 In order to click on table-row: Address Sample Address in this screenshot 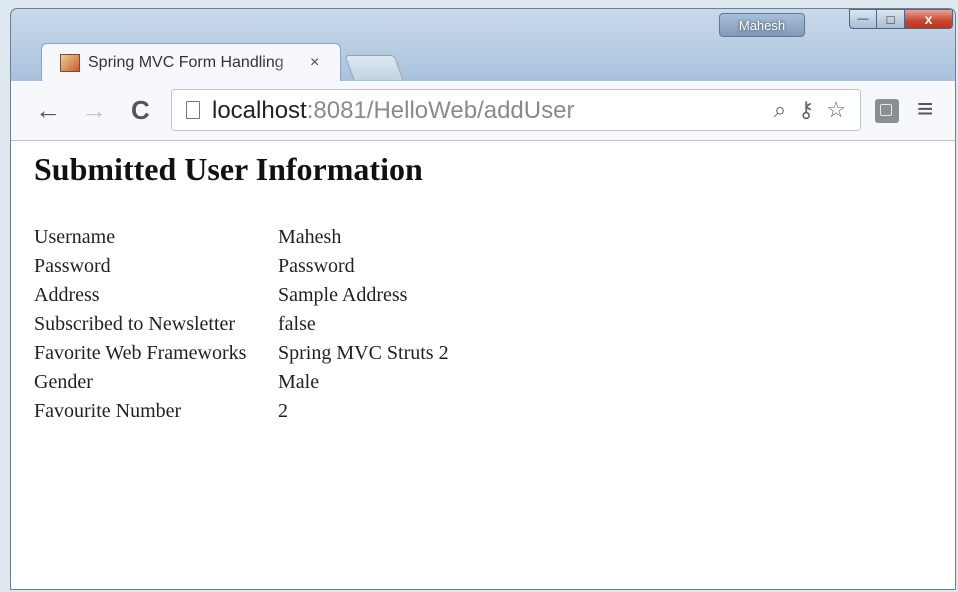, I will do `click(242, 295)`.